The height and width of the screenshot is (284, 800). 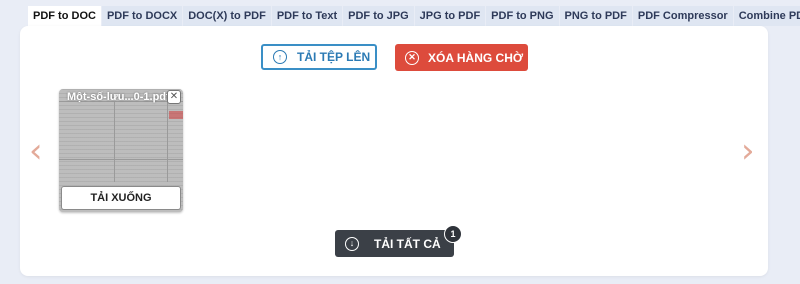 What do you see at coordinates (227, 16) in the screenshot?
I see `tab-doc-to-pdf: DOC(X) to PDF` at bounding box center [227, 16].